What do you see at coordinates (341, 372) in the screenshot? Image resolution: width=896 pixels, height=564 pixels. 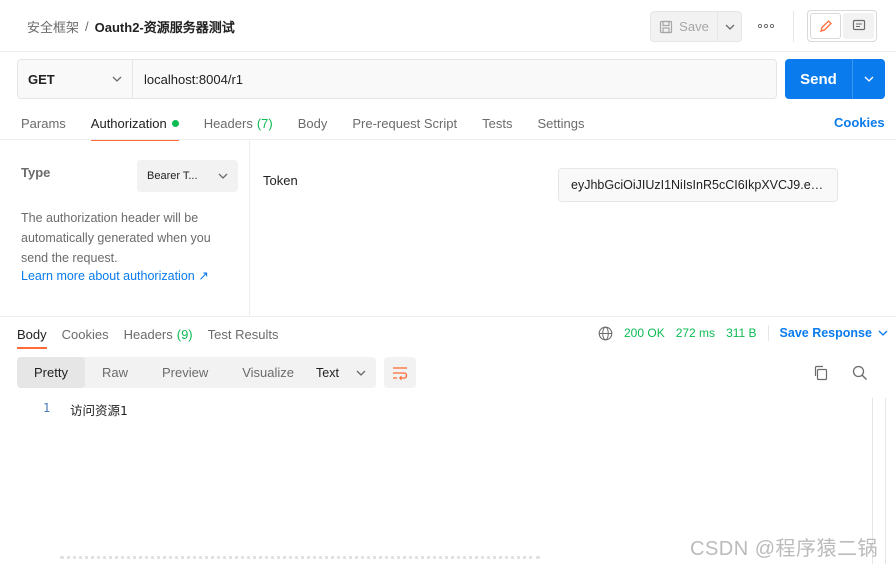 I see `format-select: Text` at bounding box center [341, 372].